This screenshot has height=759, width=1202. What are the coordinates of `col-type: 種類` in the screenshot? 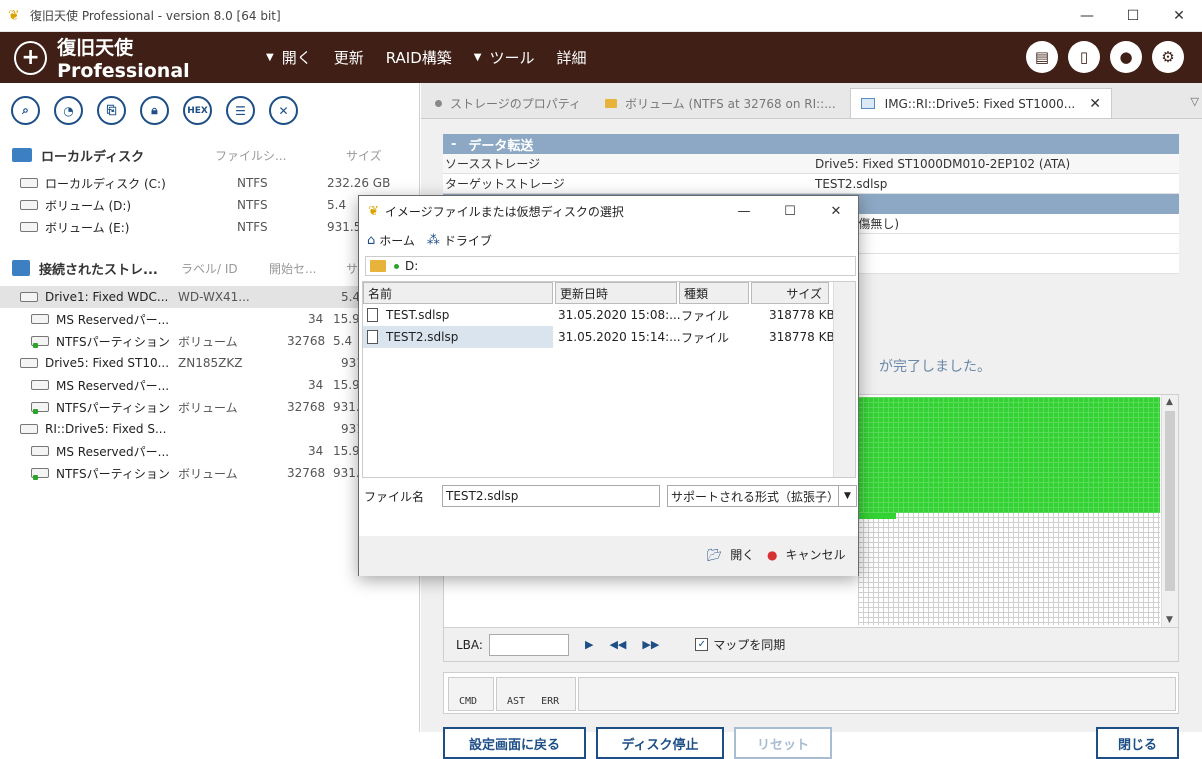 It's located at (714, 293).